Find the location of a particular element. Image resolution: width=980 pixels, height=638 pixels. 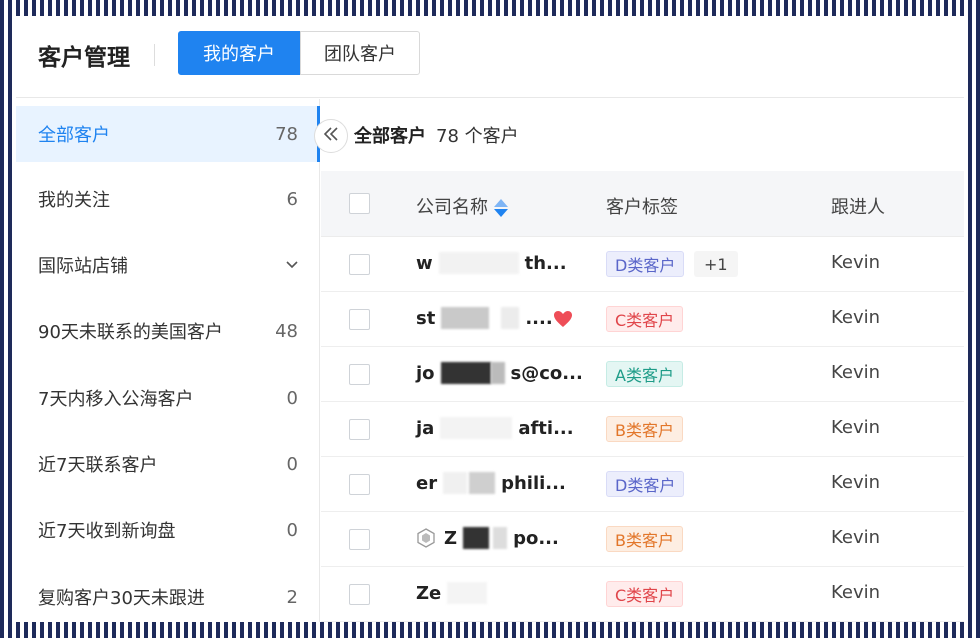

sidebar-item-7-days-inquiries: 近7天收到新询盘 0 is located at coordinates (168, 530).